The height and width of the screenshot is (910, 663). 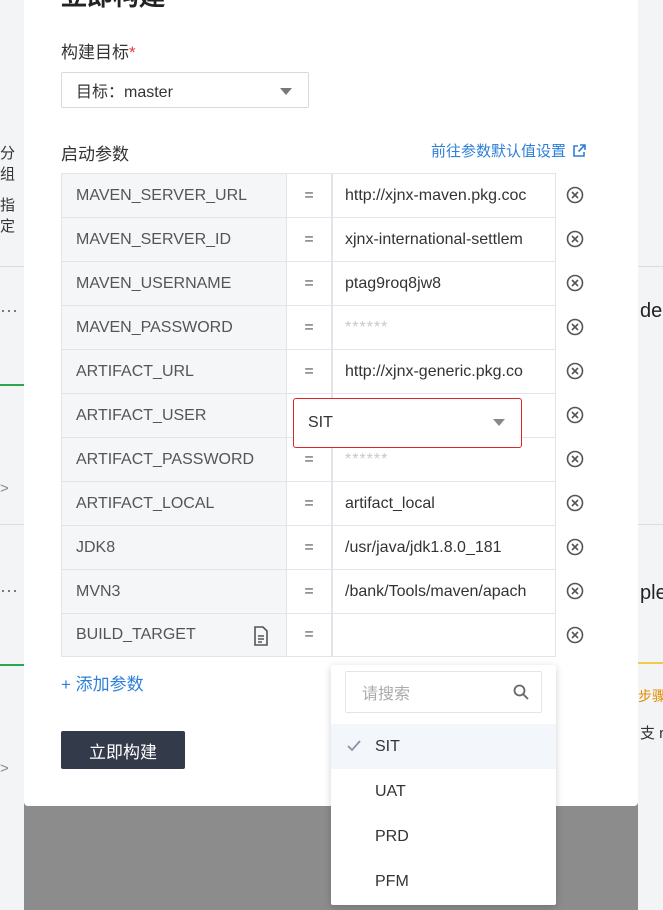 What do you see at coordinates (443, 881) in the screenshot?
I see `dropdown-option-pfm: PFM` at bounding box center [443, 881].